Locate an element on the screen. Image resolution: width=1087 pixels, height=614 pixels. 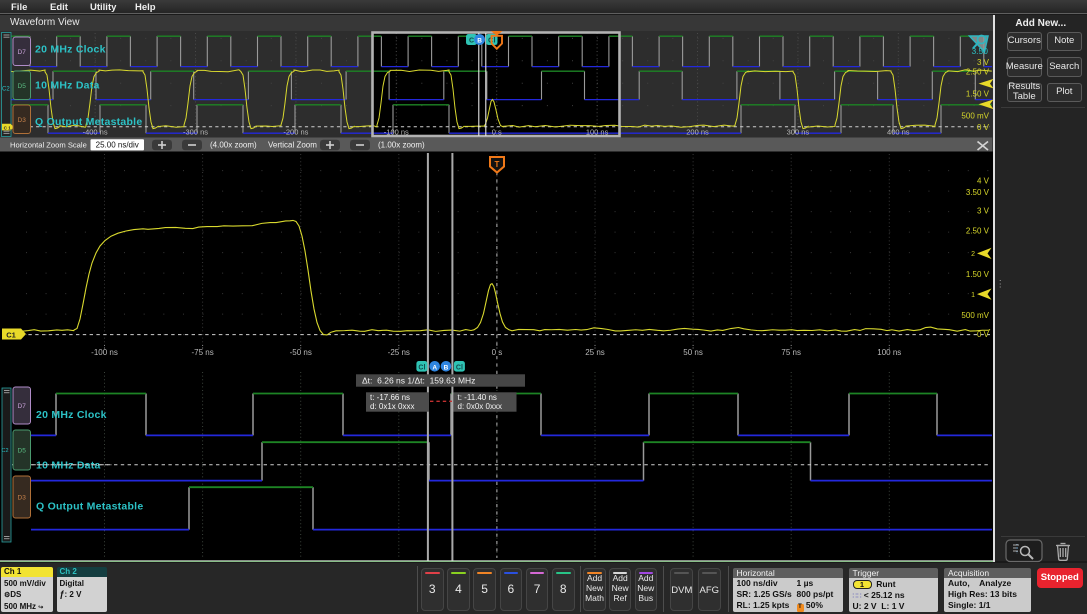
svg-text: (4.00x zoom) is located at coordinates (233, 145).